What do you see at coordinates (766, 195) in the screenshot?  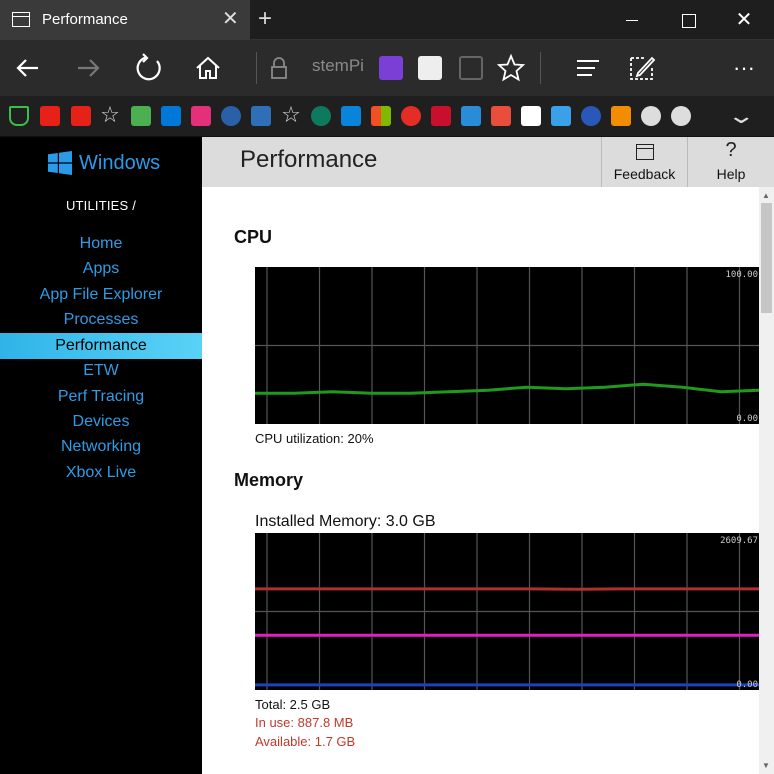 I see `scroll-up-icon: ▲` at bounding box center [766, 195].